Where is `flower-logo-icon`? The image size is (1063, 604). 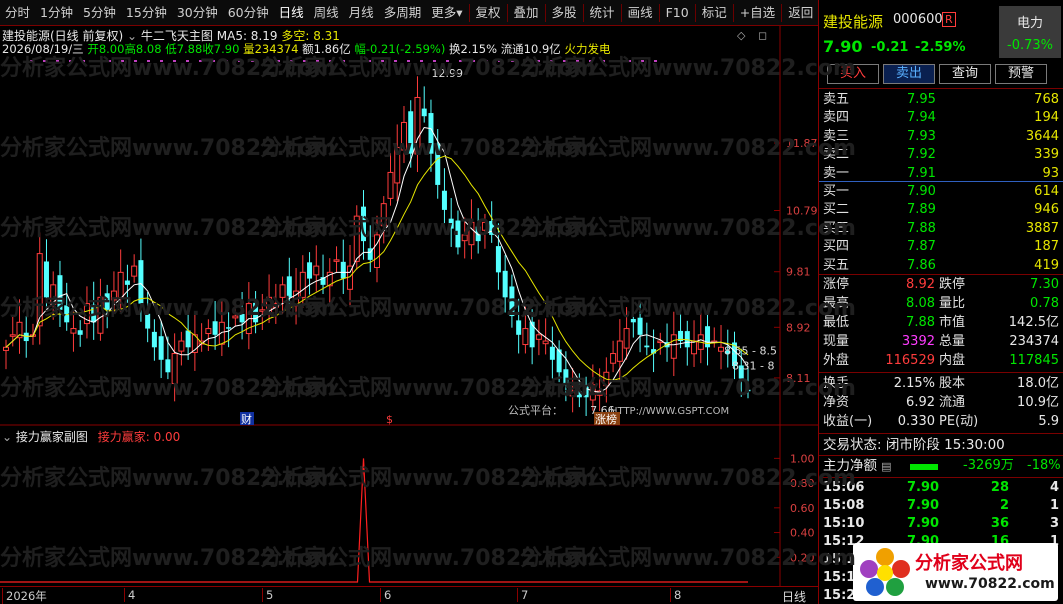
flower-logo-icon is located at coordinates (885, 572).